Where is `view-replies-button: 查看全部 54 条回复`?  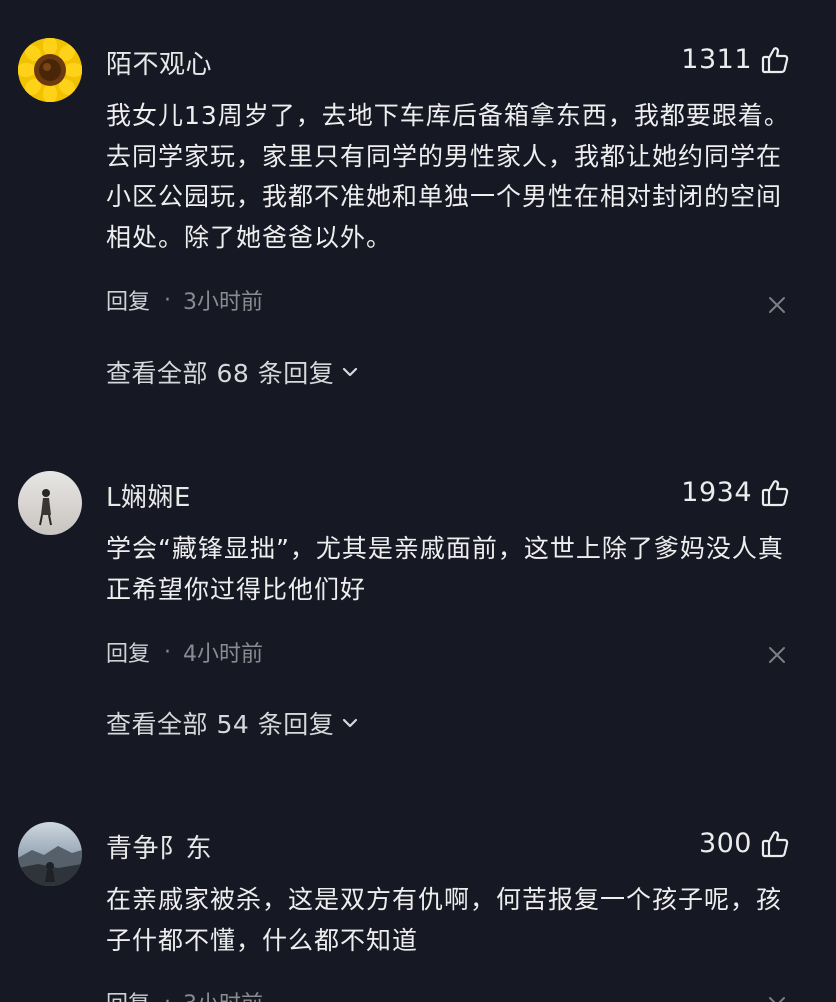 view-replies-button: 查看全部 54 条回复 is located at coordinates (233, 723).